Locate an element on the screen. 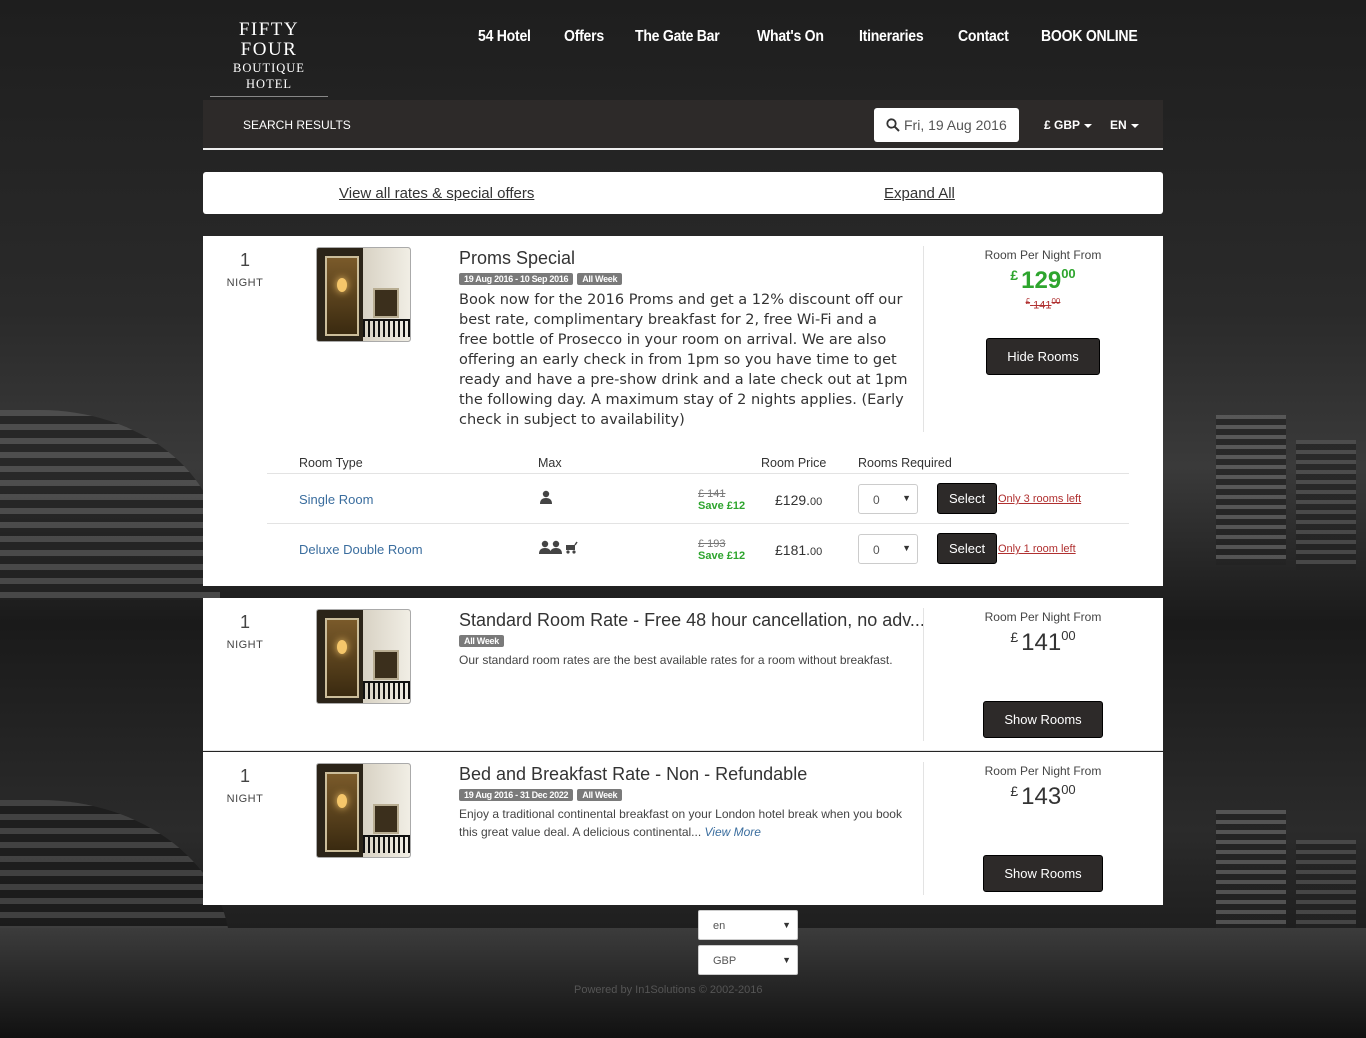 This screenshot has width=1366, height=1038. rate-badges: 19 Aug 2016 - 31 Dec 2022 All Week is located at coordinates (541, 795).